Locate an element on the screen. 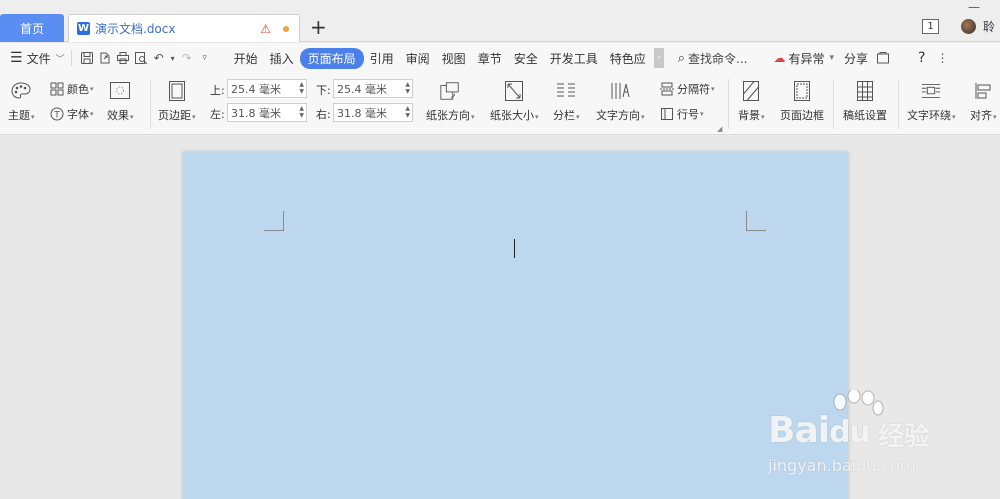  tab-review: 审阅 is located at coordinates (418, 58).